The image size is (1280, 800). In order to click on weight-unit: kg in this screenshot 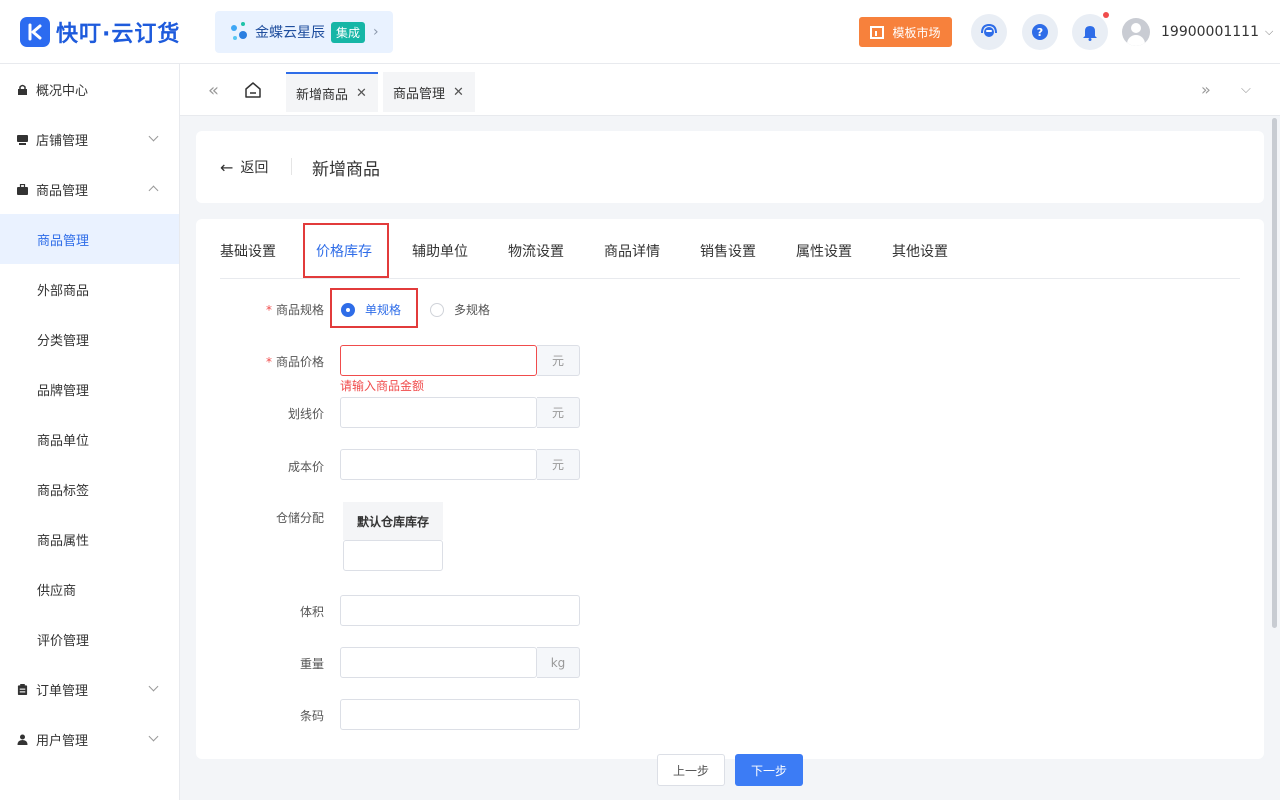, I will do `click(558, 662)`.